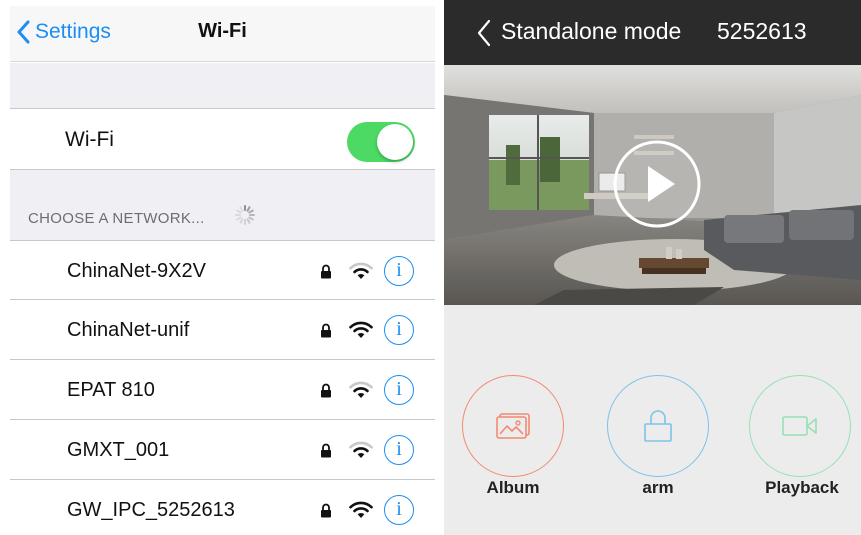 This screenshot has height=535, width=861. I want to click on album-label: Album, so click(513, 487).